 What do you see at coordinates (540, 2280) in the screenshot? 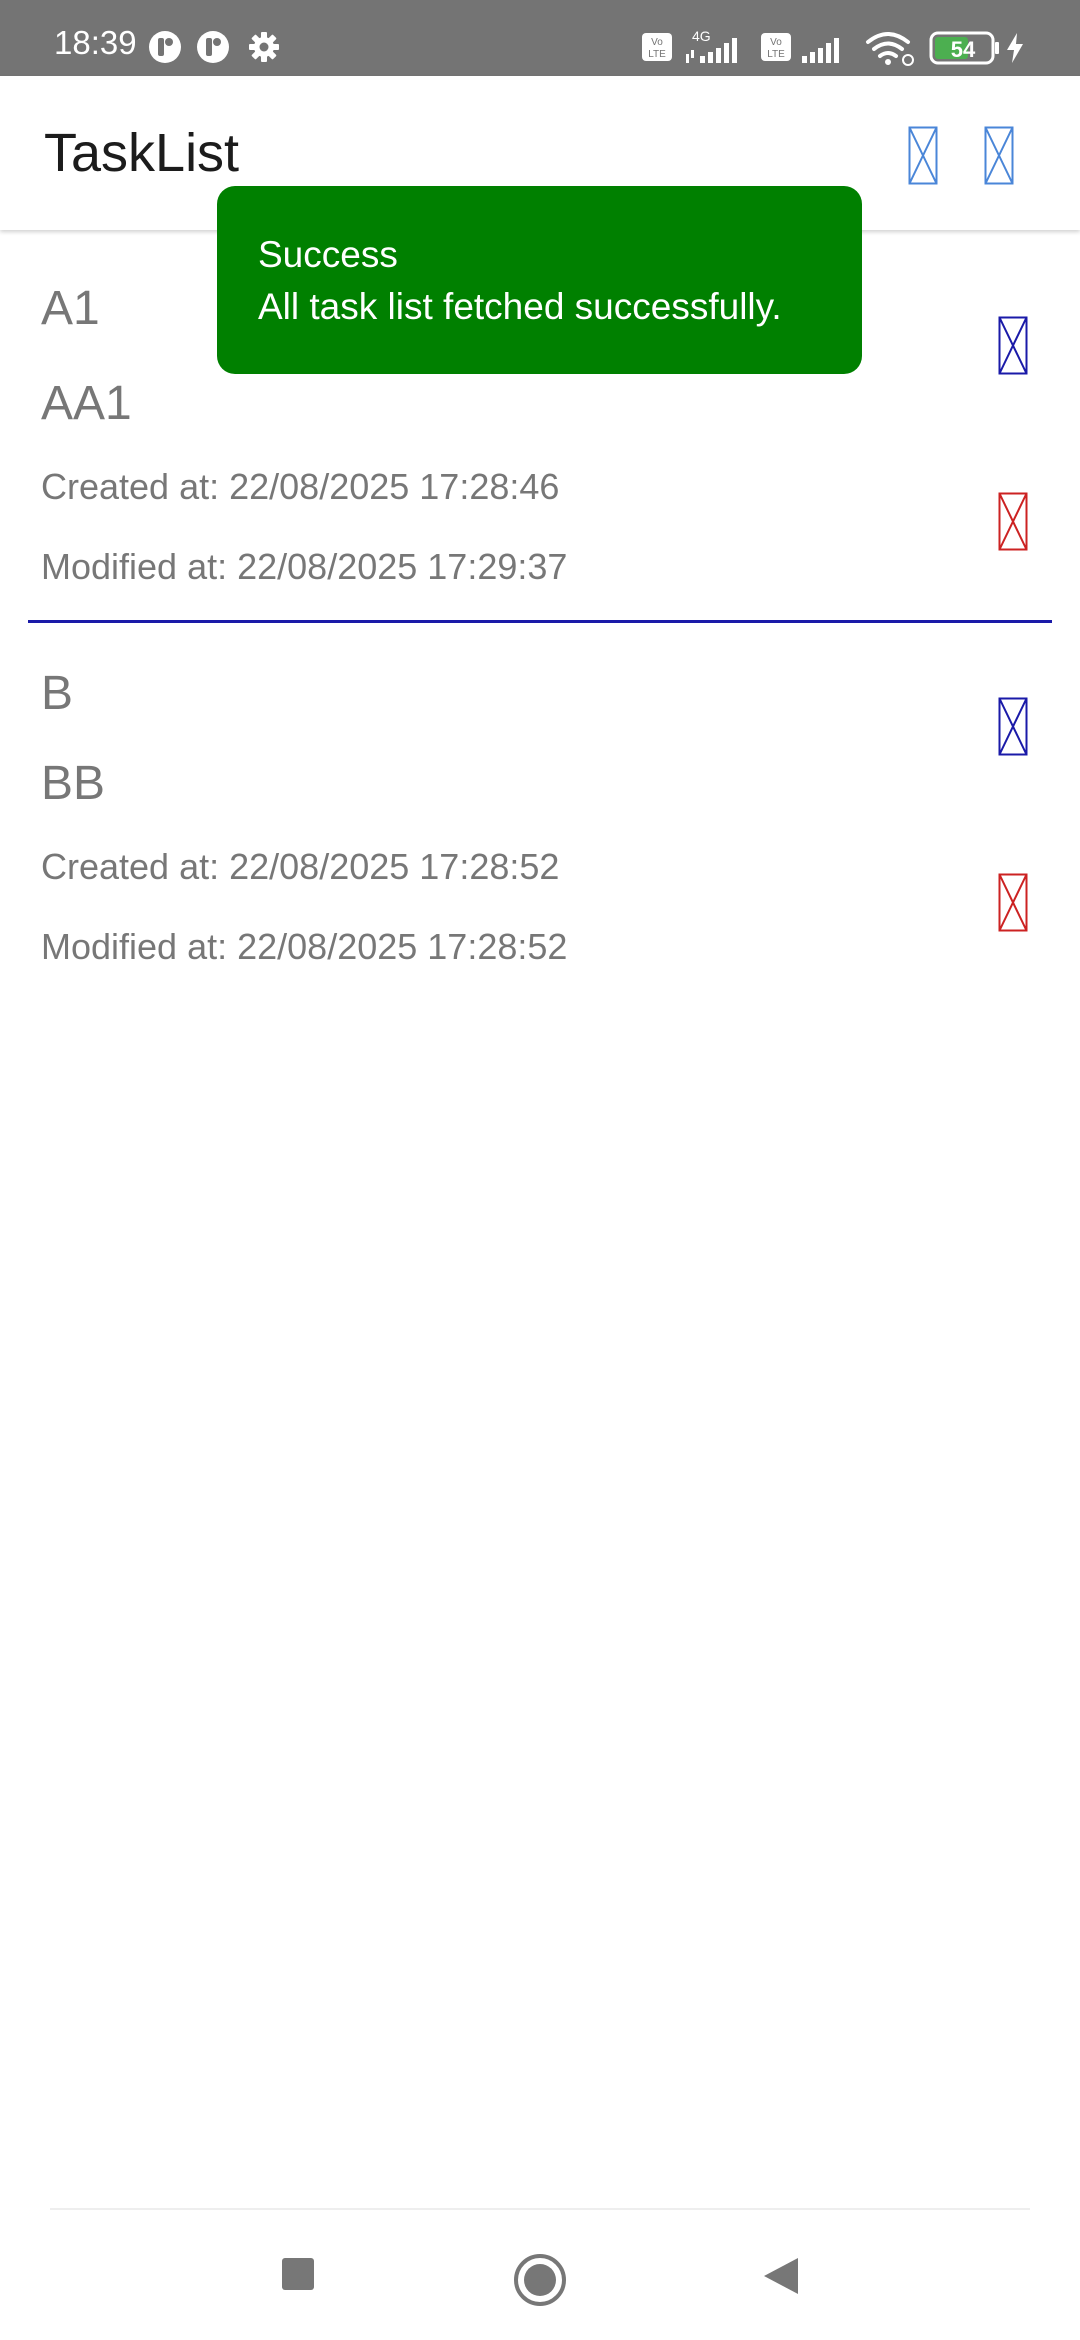
I see `home-circle-icon` at bounding box center [540, 2280].